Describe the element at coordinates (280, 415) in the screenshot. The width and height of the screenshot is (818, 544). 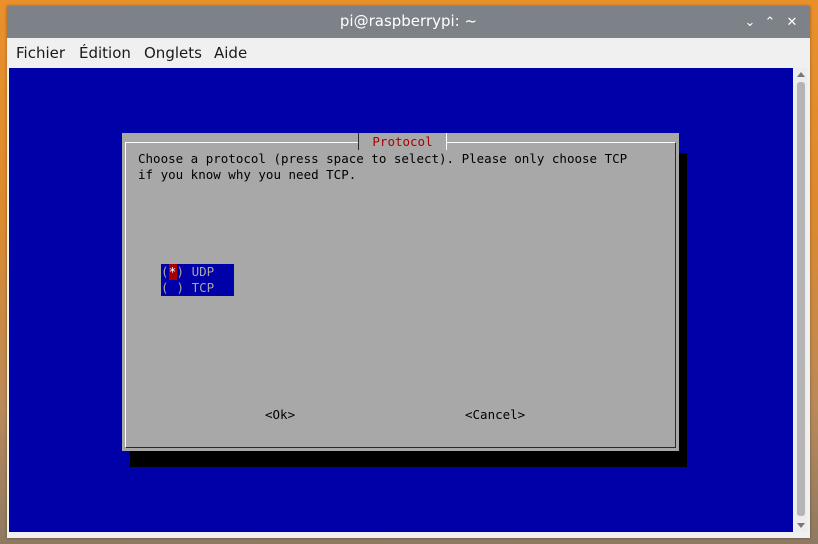
I see `ok-button: <Ok>` at that location.